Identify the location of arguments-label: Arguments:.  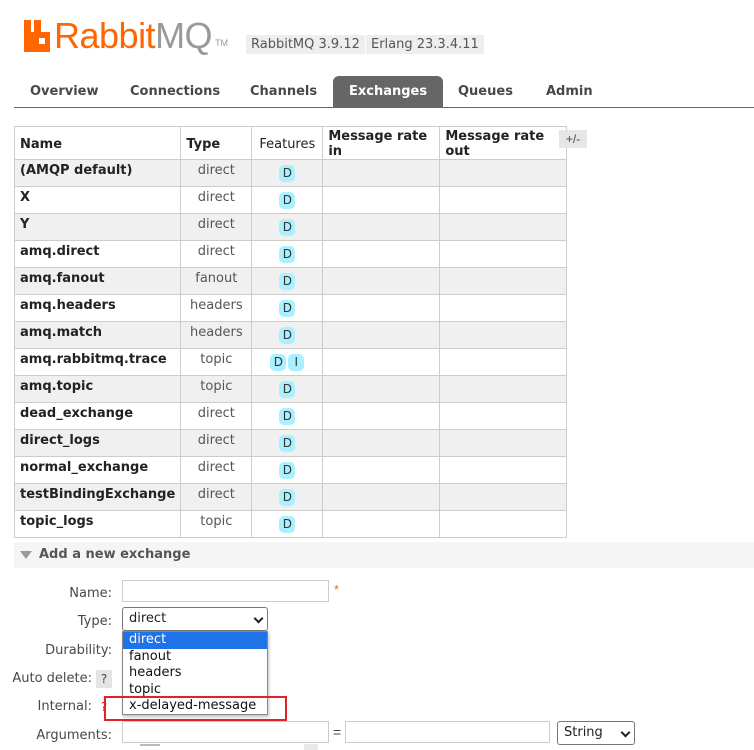
(74, 735).